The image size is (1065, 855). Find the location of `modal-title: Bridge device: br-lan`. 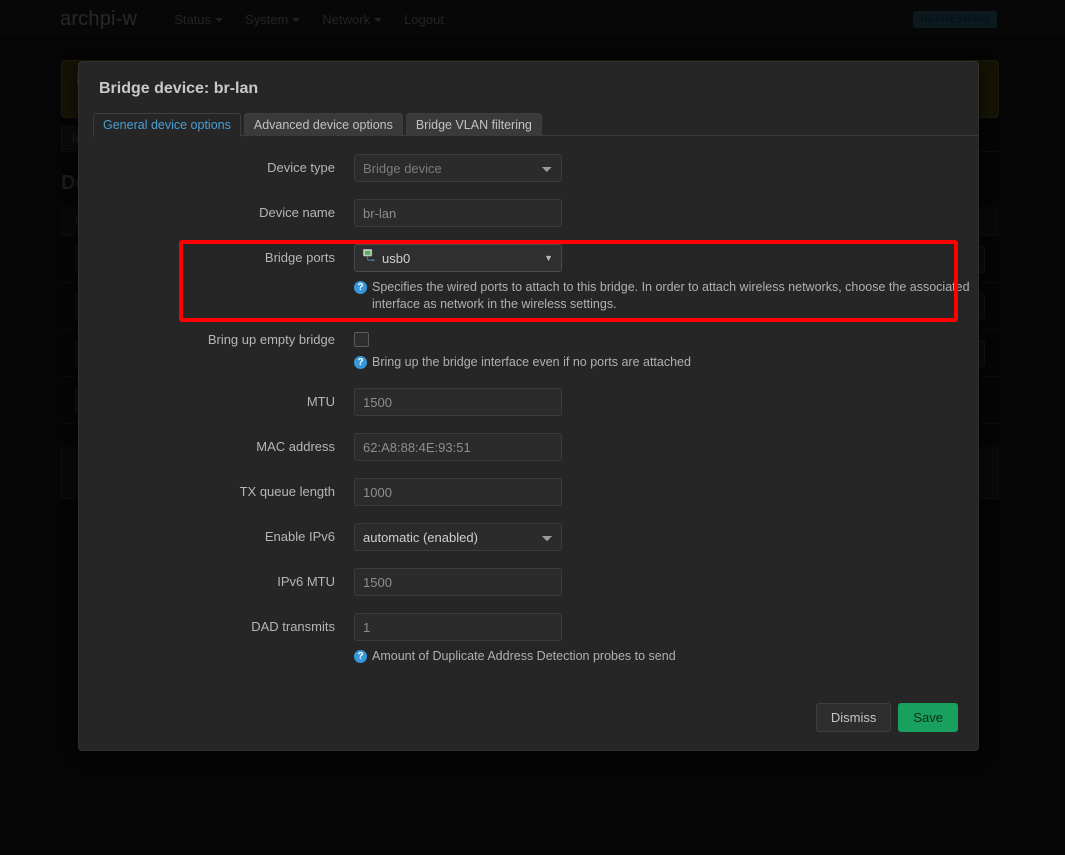

modal-title: Bridge device: br-lan is located at coordinates (179, 88).